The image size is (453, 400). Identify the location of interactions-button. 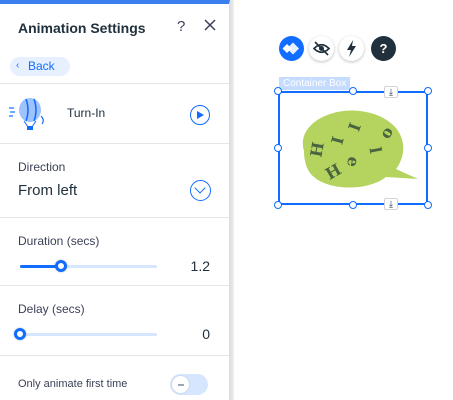
(351, 48).